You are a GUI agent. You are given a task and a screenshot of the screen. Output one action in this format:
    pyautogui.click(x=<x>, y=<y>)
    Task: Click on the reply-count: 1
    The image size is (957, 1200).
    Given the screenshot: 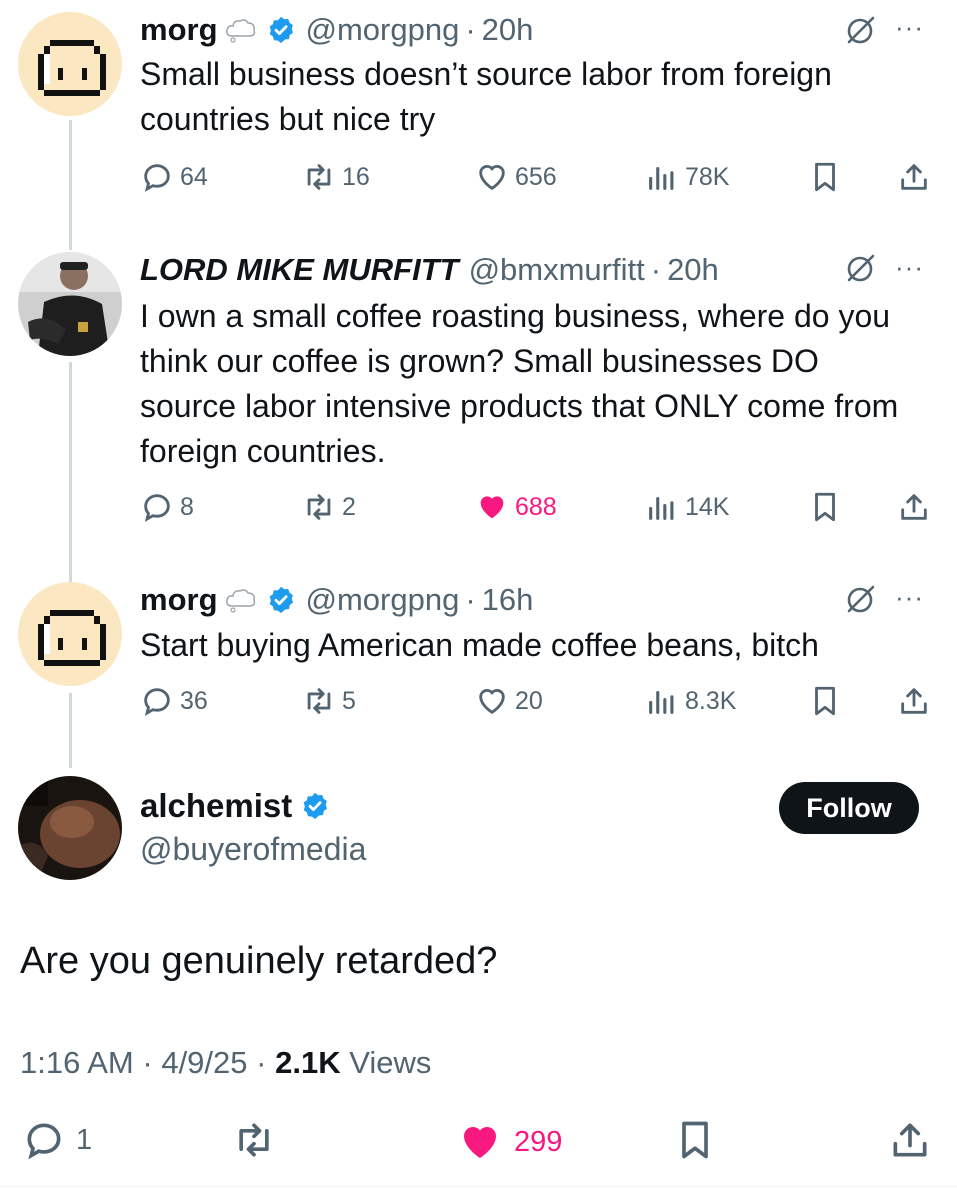 What is the action you would take?
    pyautogui.click(x=84, y=1139)
    